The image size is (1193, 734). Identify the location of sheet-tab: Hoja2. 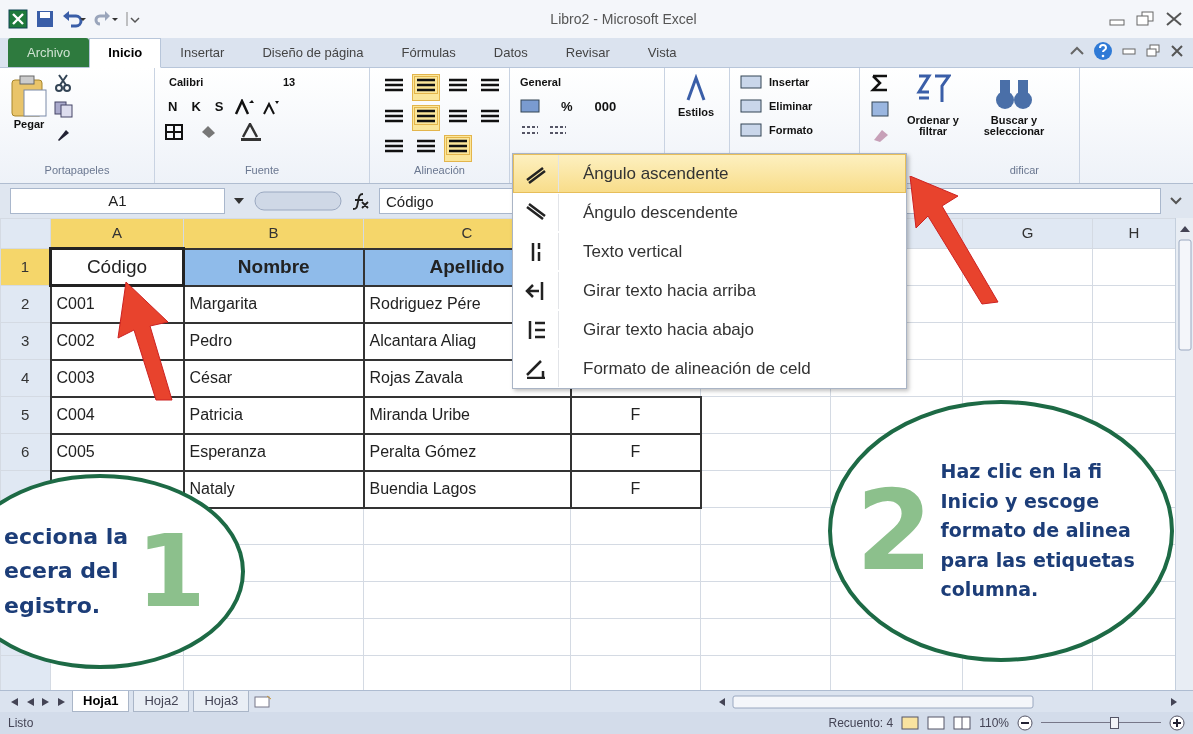
(161, 701).